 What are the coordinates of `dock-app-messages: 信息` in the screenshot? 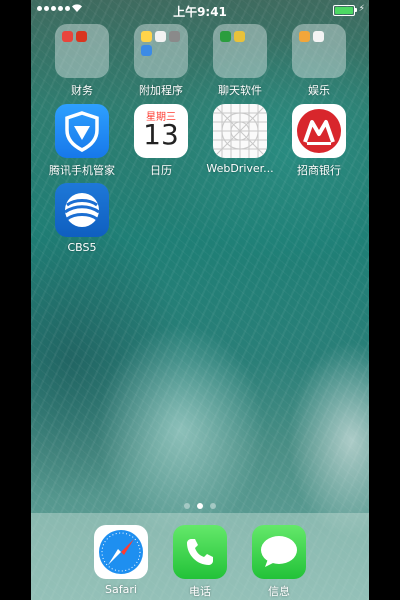 It's located at (279, 562).